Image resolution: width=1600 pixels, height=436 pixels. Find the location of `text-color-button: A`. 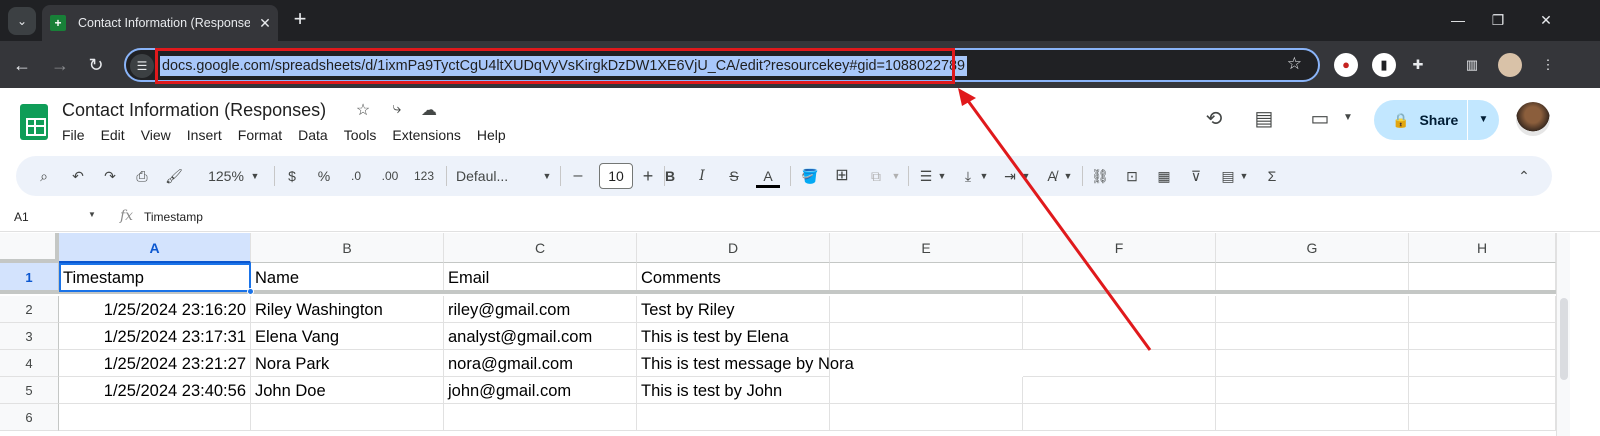

text-color-button: A is located at coordinates (768, 176).